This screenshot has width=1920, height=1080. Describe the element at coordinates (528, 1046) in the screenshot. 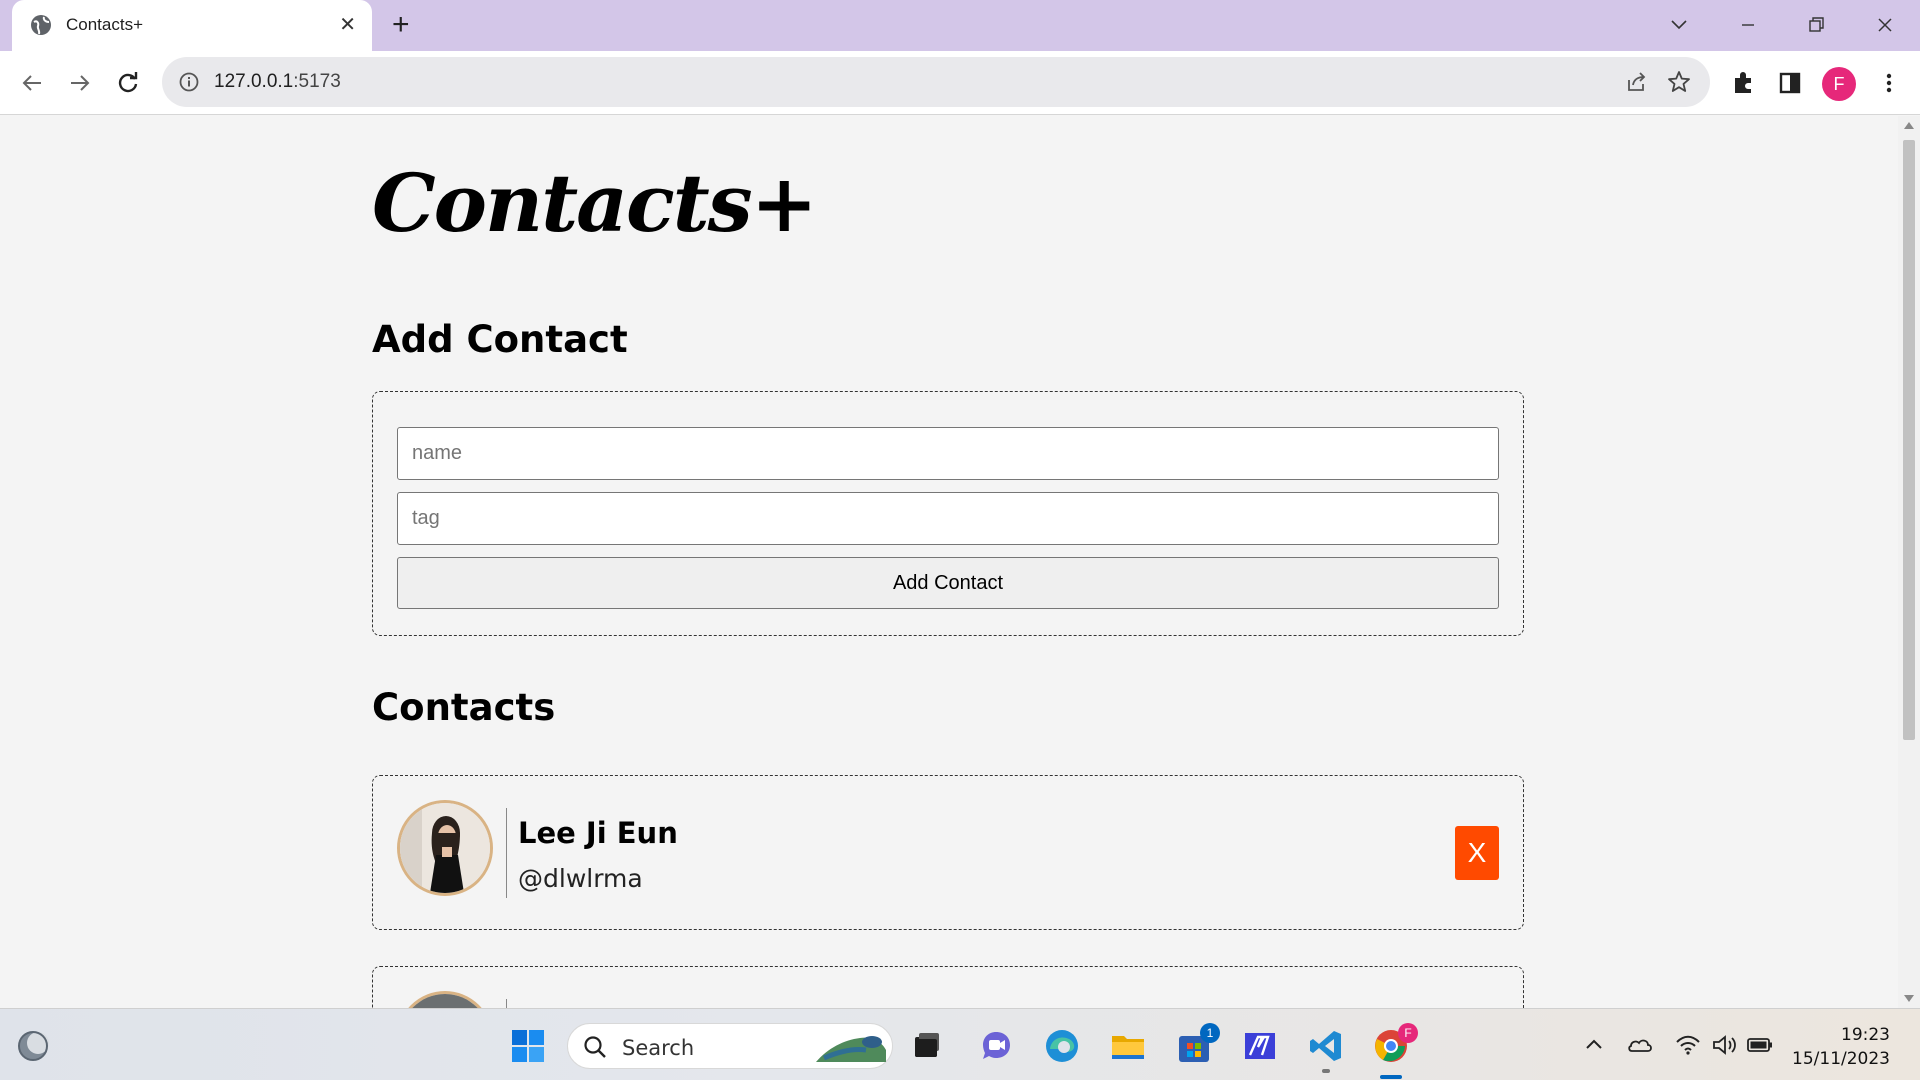

I see `windows-start-icon` at that location.